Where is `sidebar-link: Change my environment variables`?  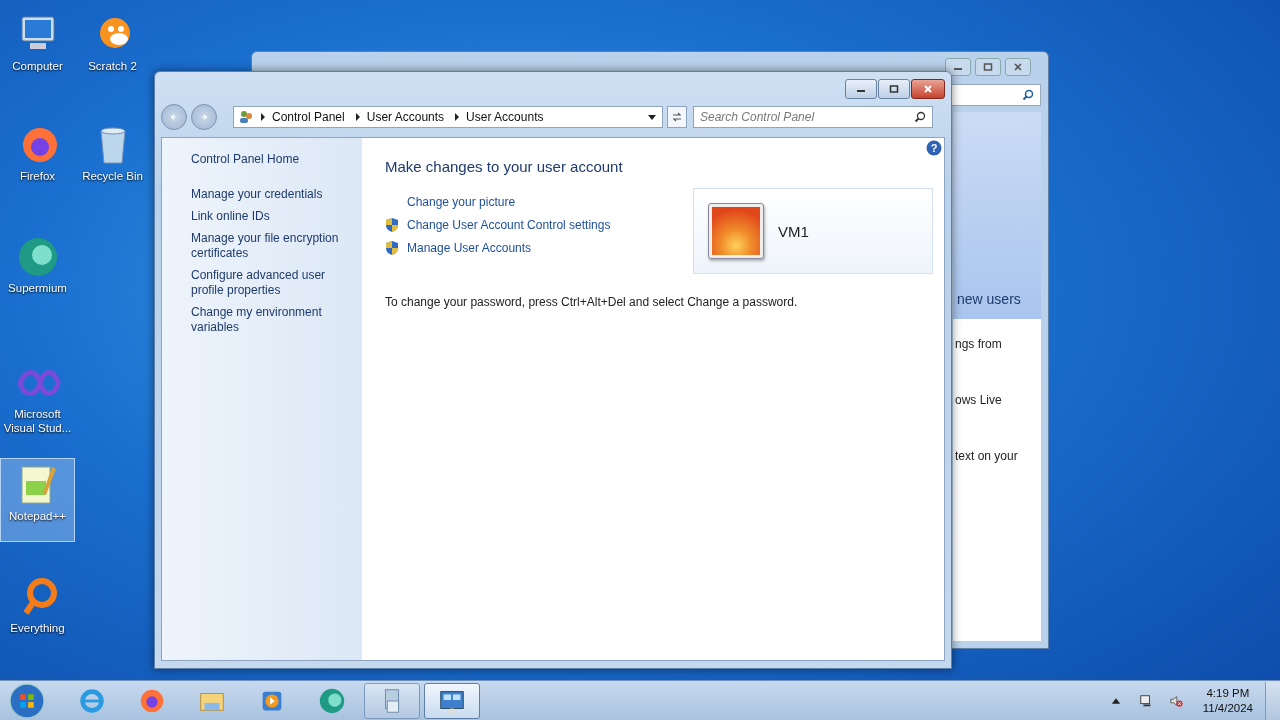
sidebar-link: Change my environment variables is located at coordinates (271, 320).